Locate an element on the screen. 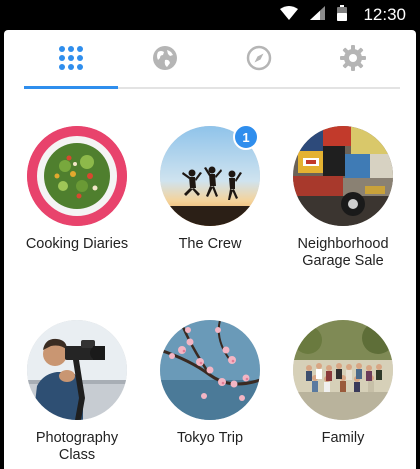  globe-icon is located at coordinates (165, 60).